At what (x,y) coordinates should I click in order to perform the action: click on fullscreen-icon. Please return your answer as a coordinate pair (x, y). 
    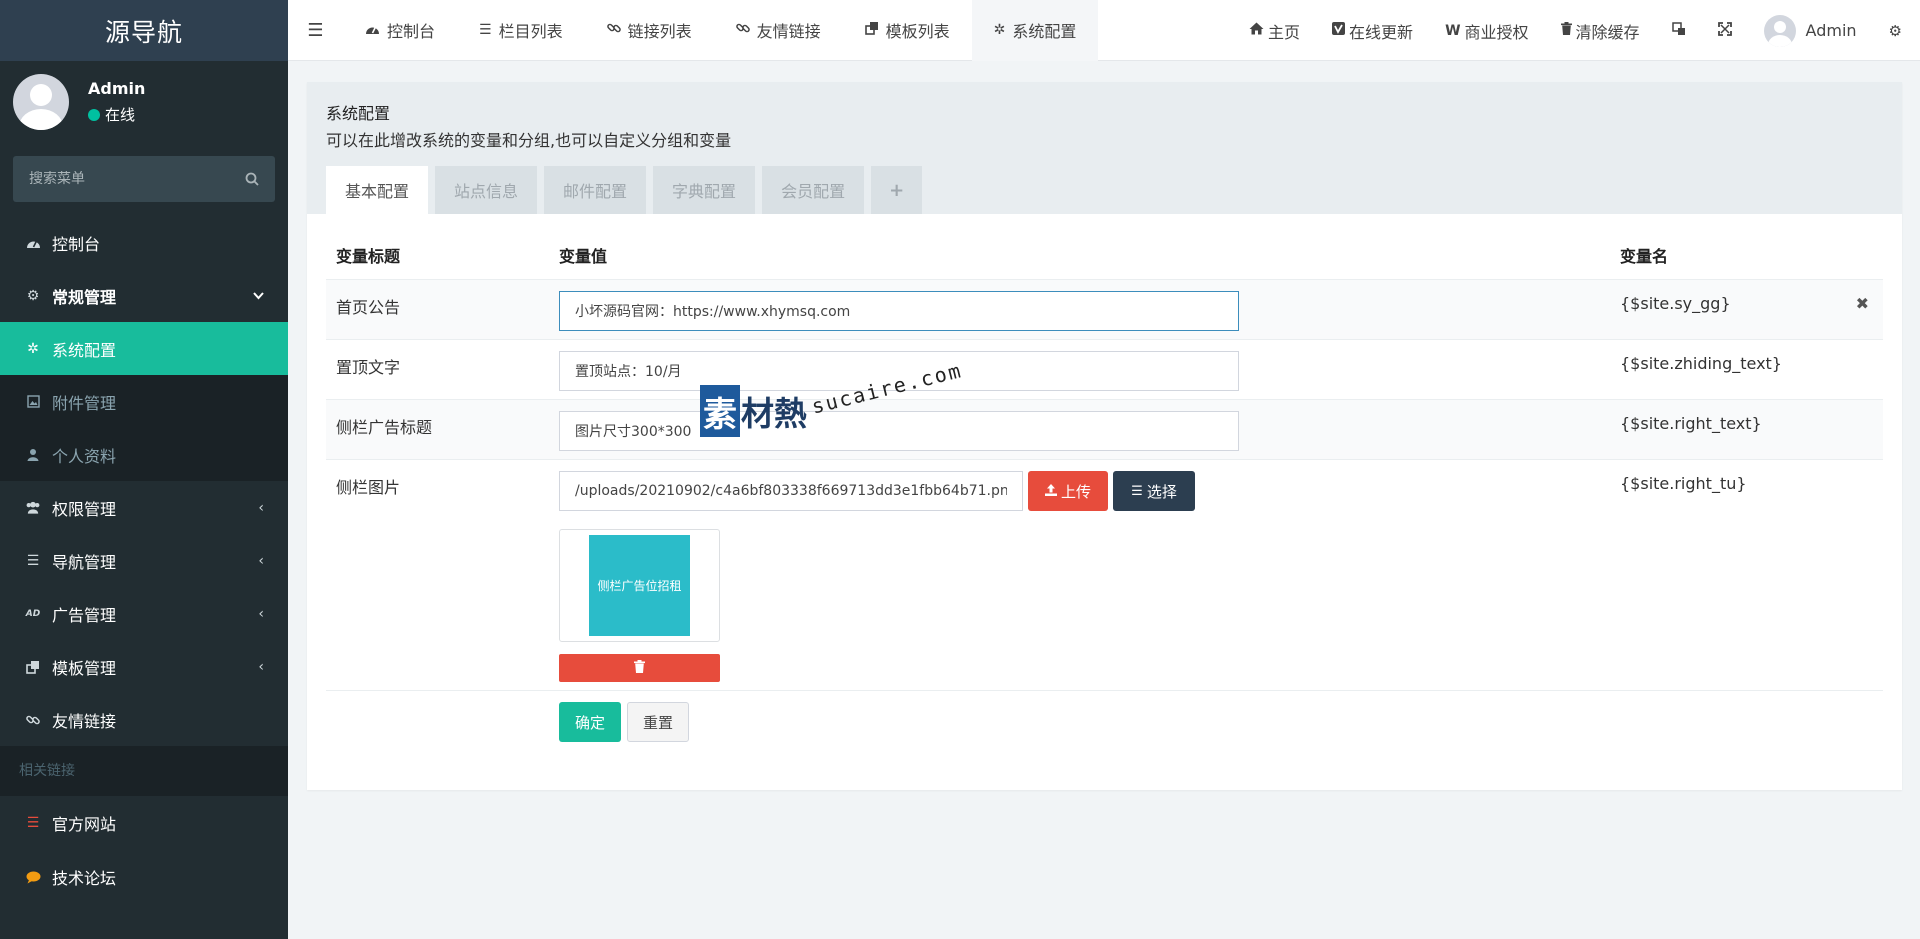
    Looking at the image, I should click on (1724, 30).